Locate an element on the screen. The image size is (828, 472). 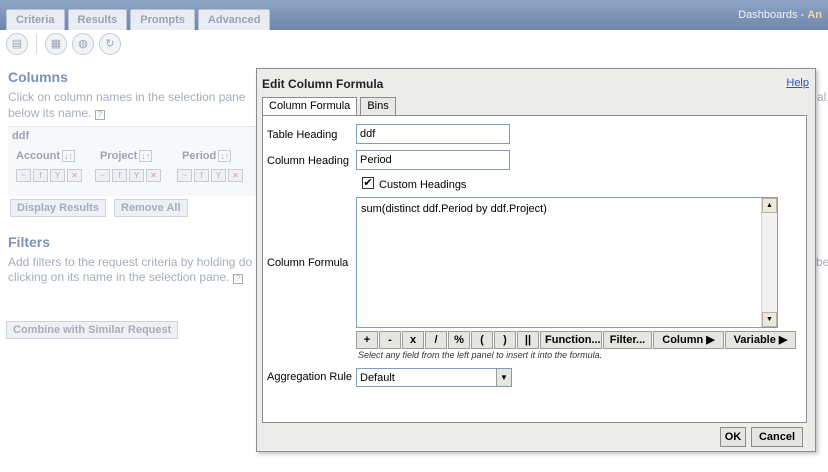
multiply-button: x is located at coordinates (413, 340).